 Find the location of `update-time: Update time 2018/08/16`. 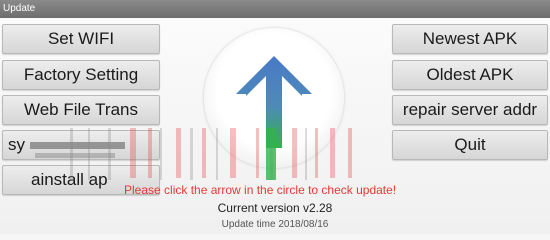

update-time: Update time 2018/08/16 is located at coordinates (275, 224).